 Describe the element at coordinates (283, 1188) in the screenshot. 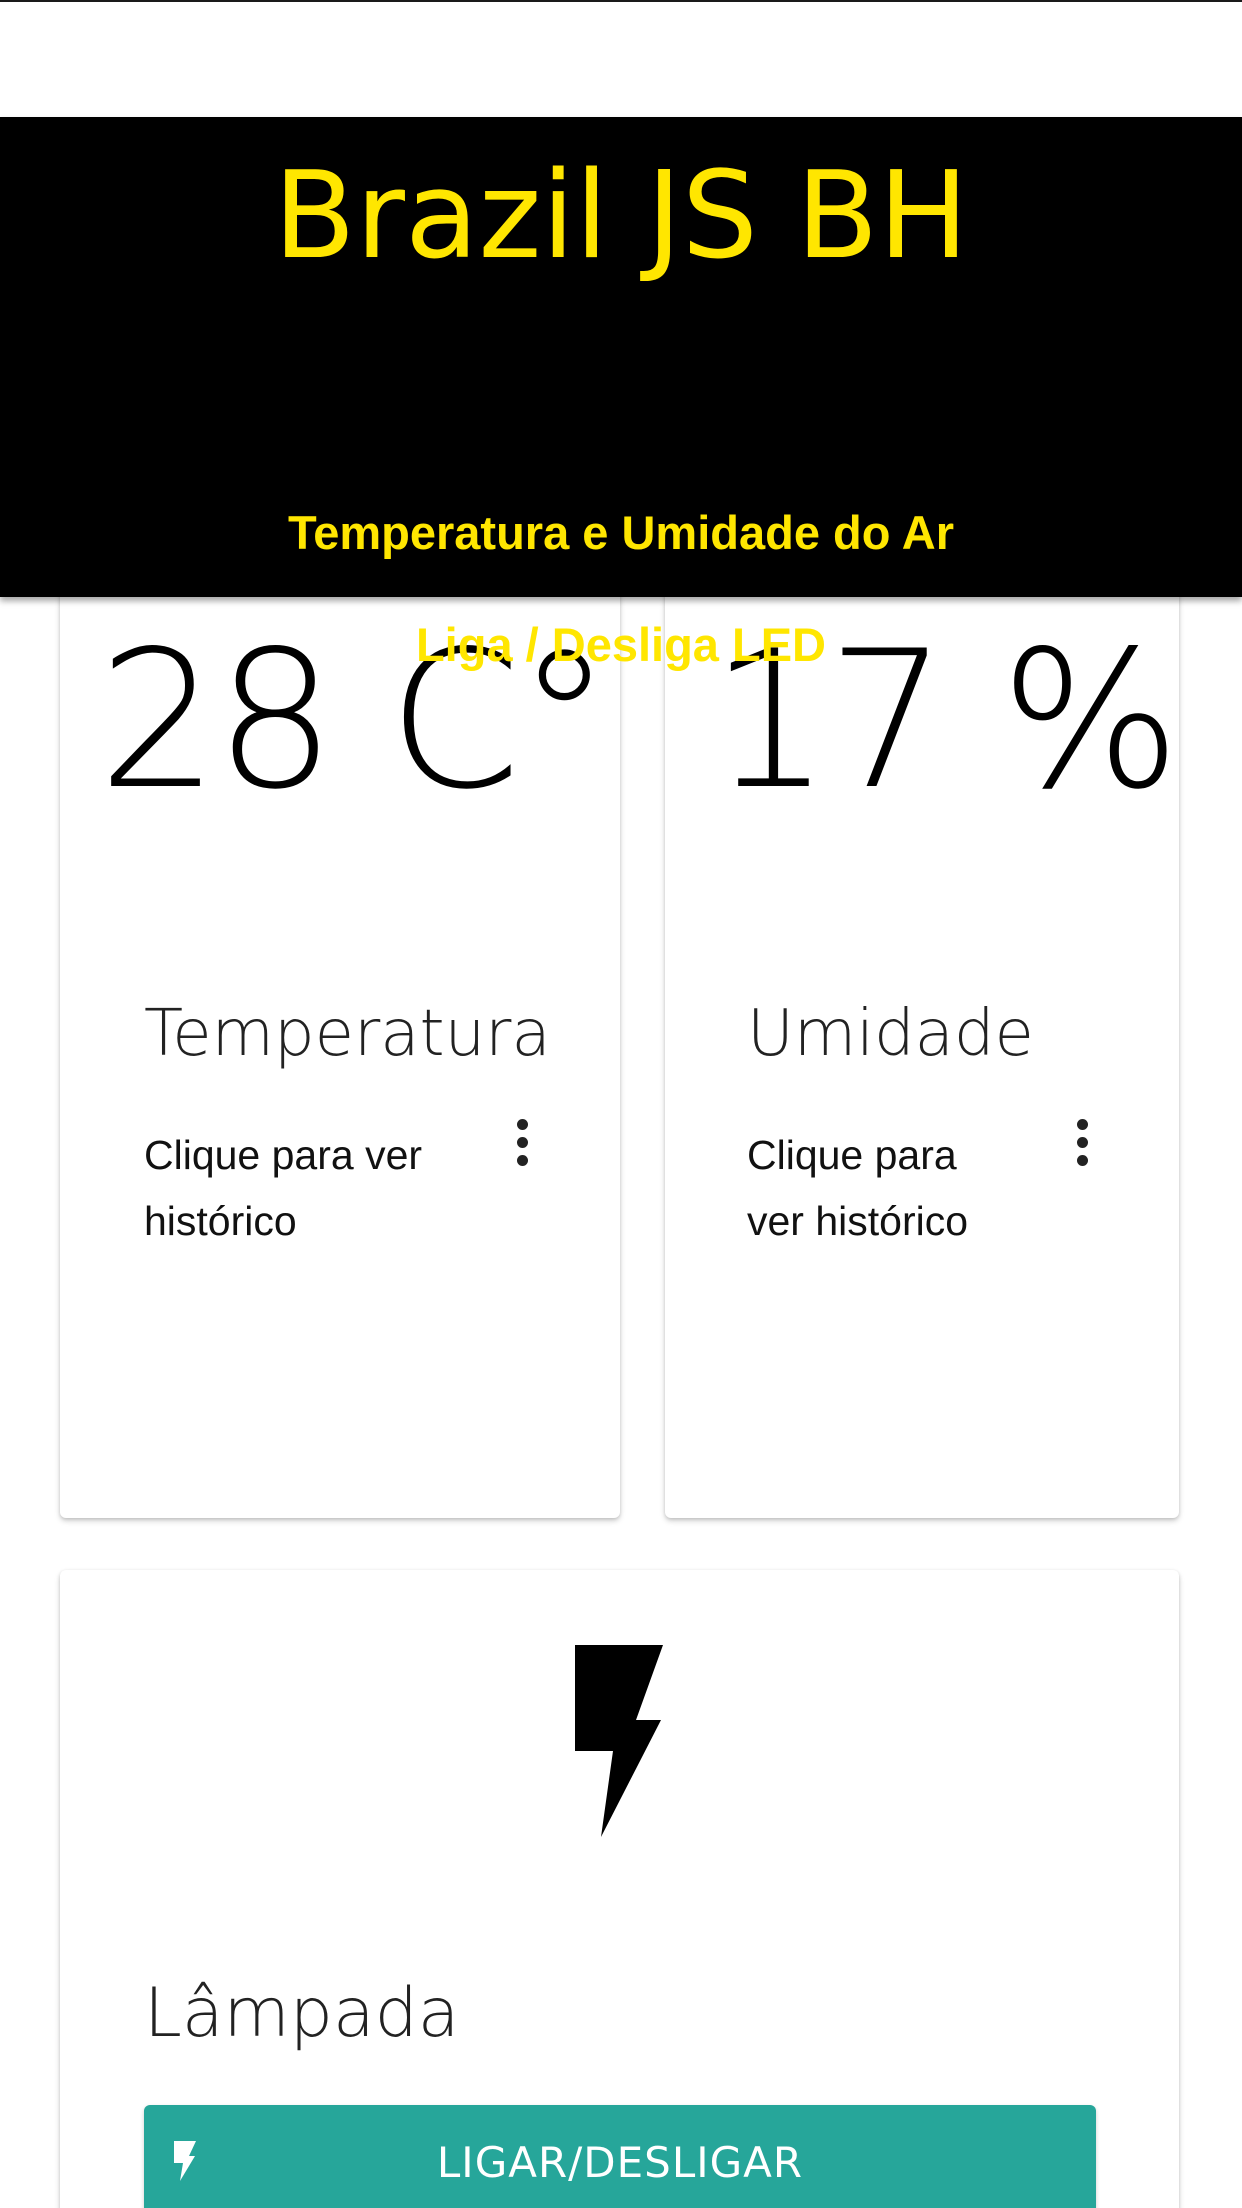

I see `temperature-subtitle: Clique para ver histórico` at that location.